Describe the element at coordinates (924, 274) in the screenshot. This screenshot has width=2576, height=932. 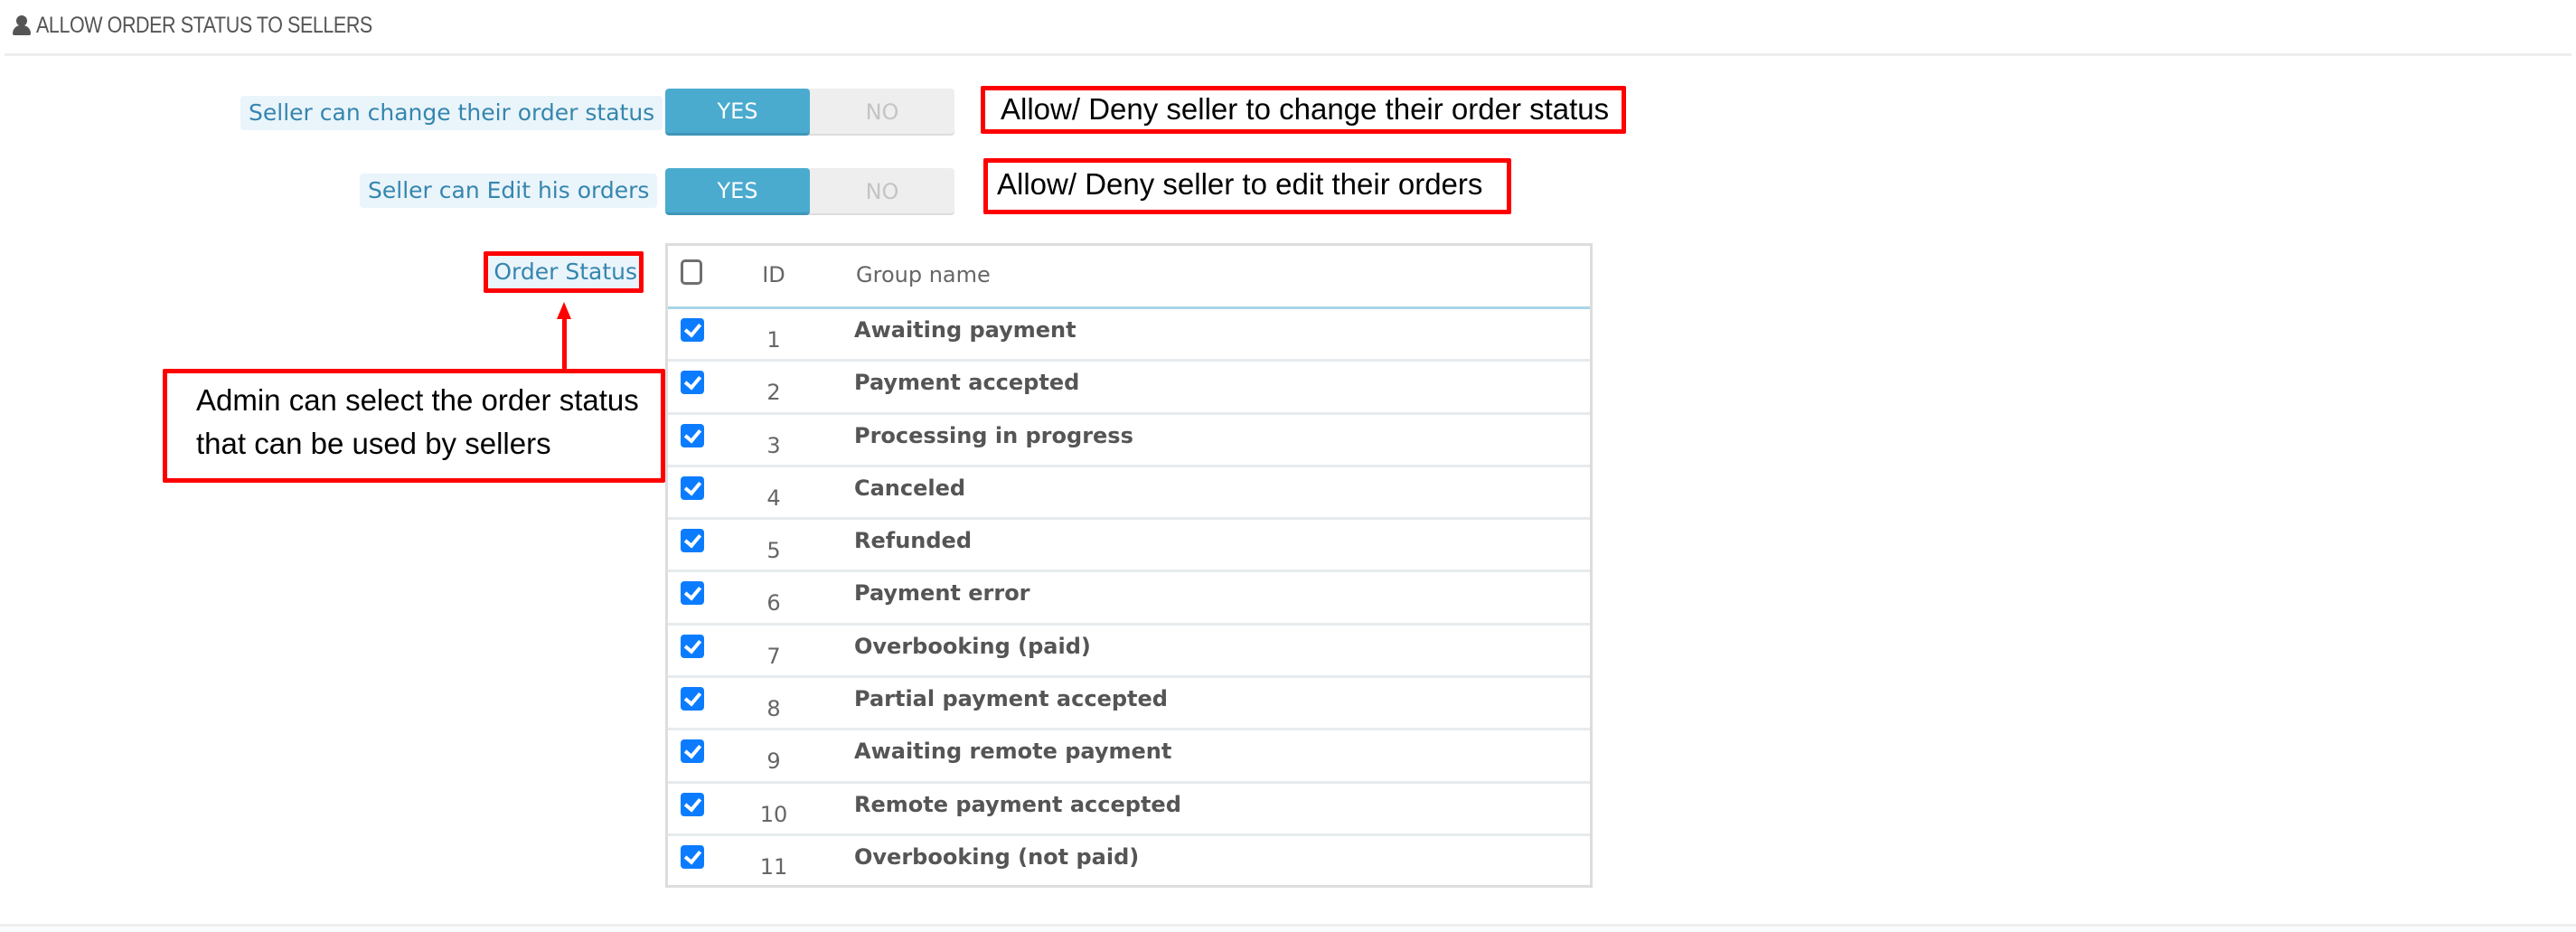
I see `column-header-group-name: Group name` at that location.